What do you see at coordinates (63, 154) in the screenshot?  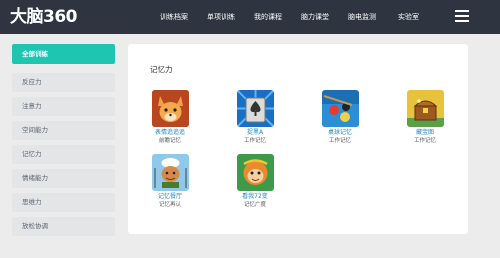 I see `sidebar-item-memory: 记忆力` at bounding box center [63, 154].